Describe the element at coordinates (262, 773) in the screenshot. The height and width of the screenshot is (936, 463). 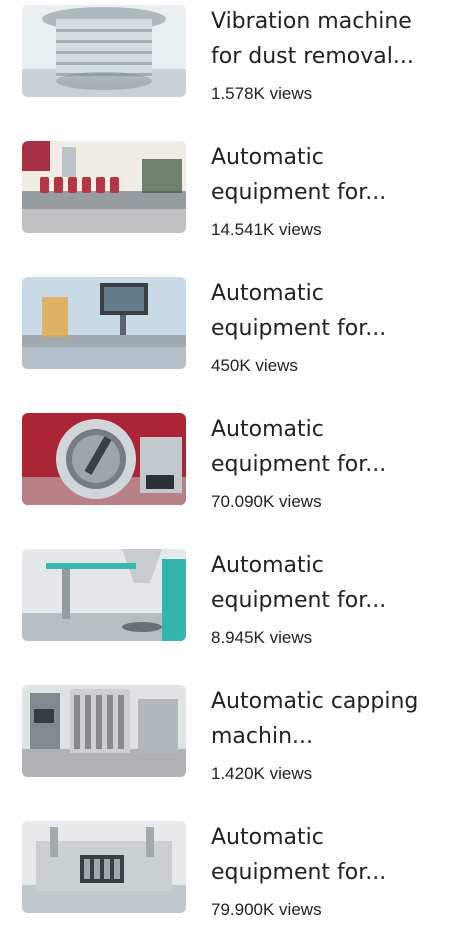
I see `view-count: 1.420K views` at that location.